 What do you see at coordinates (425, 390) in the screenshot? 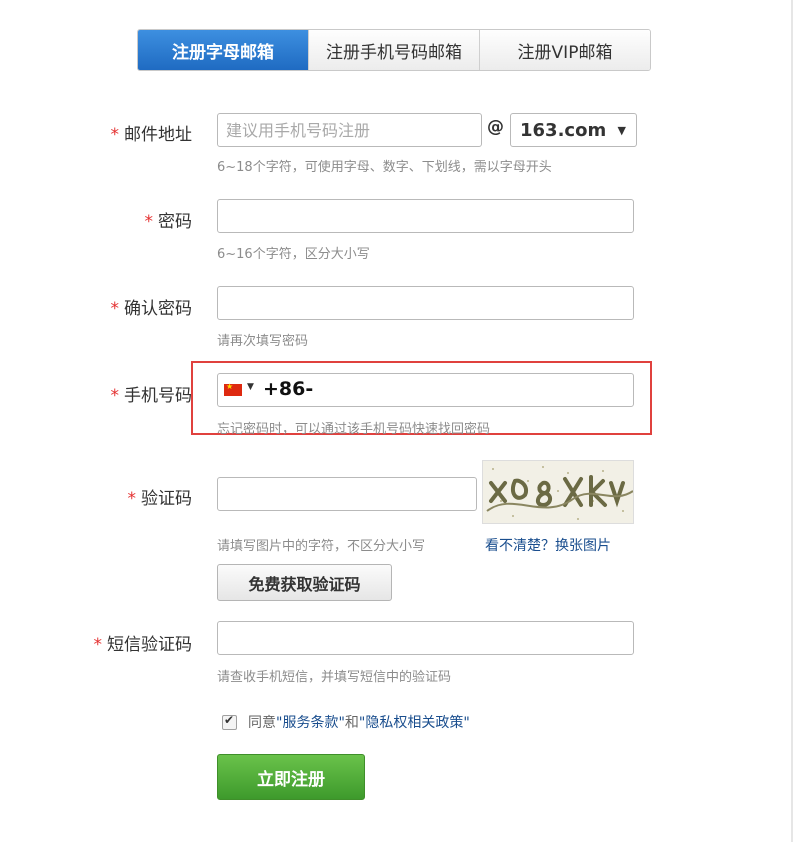
I see `phone-input: ★ ▼ +86-` at bounding box center [425, 390].